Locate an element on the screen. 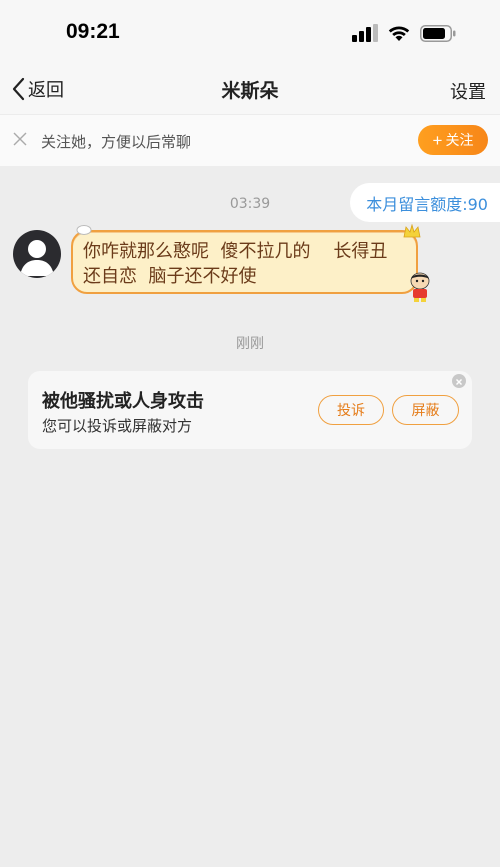 This screenshot has width=500, height=867. crown-sticker-icon is located at coordinates (412, 231).